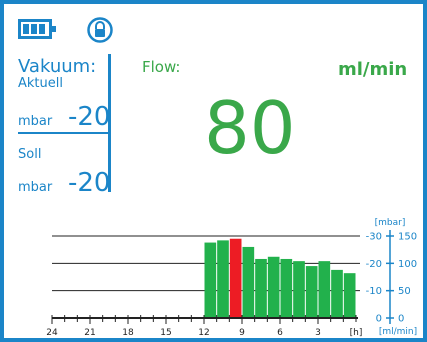  I want to click on x-tick-label: 24, so click(52, 333).